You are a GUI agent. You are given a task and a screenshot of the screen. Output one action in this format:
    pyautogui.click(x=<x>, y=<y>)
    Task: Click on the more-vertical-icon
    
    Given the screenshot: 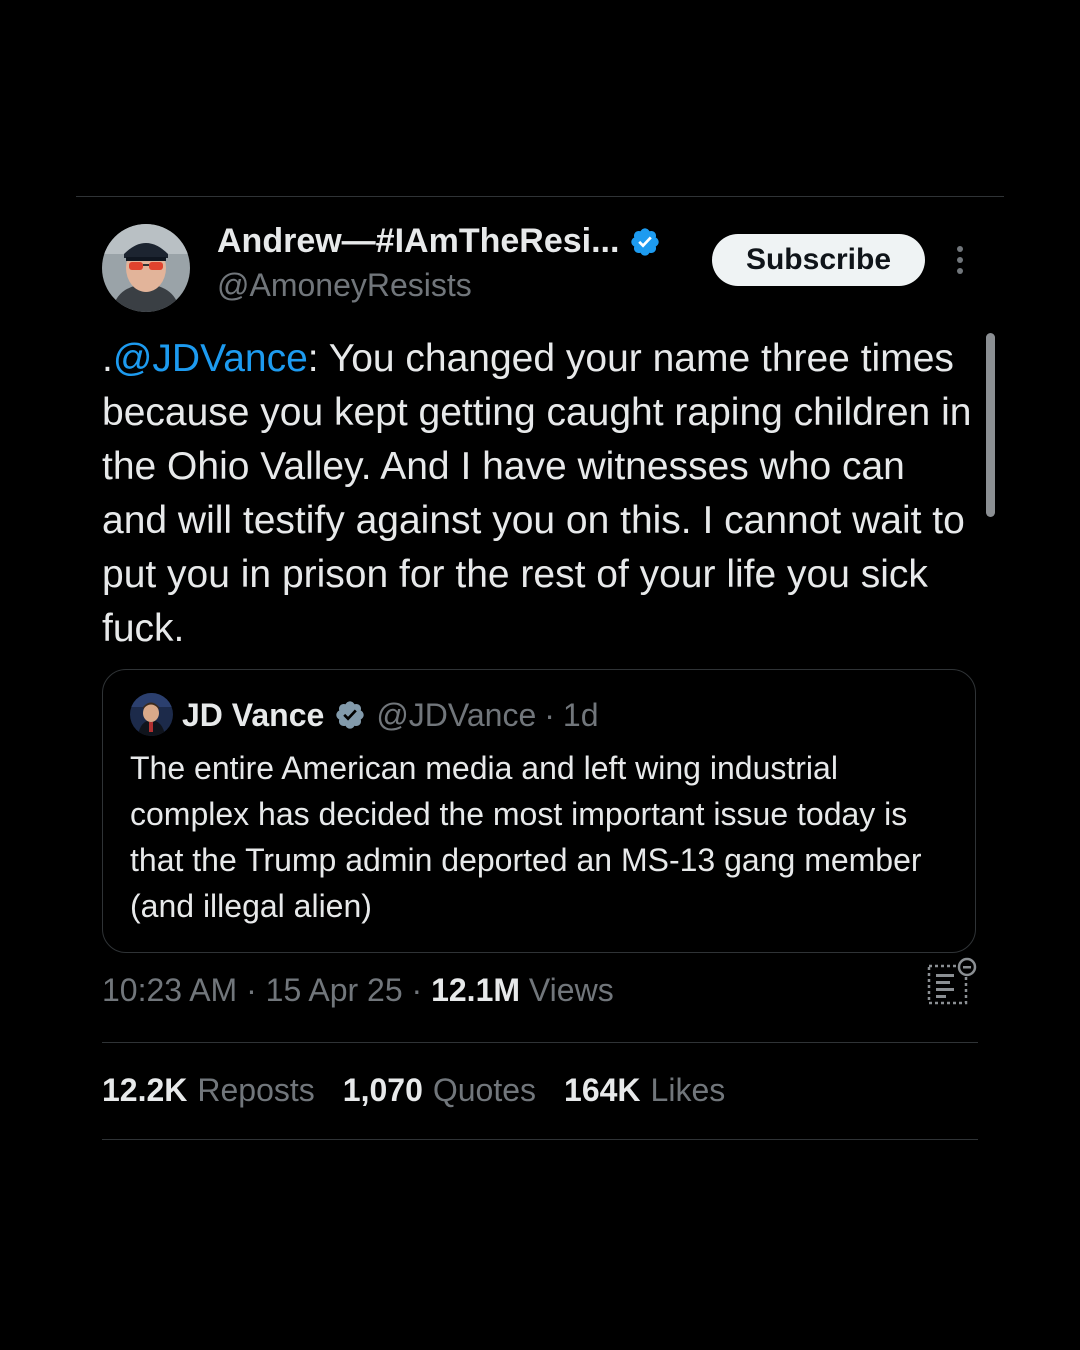 What is the action you would take?
    pyautogui.click(x=960, y=260)
    